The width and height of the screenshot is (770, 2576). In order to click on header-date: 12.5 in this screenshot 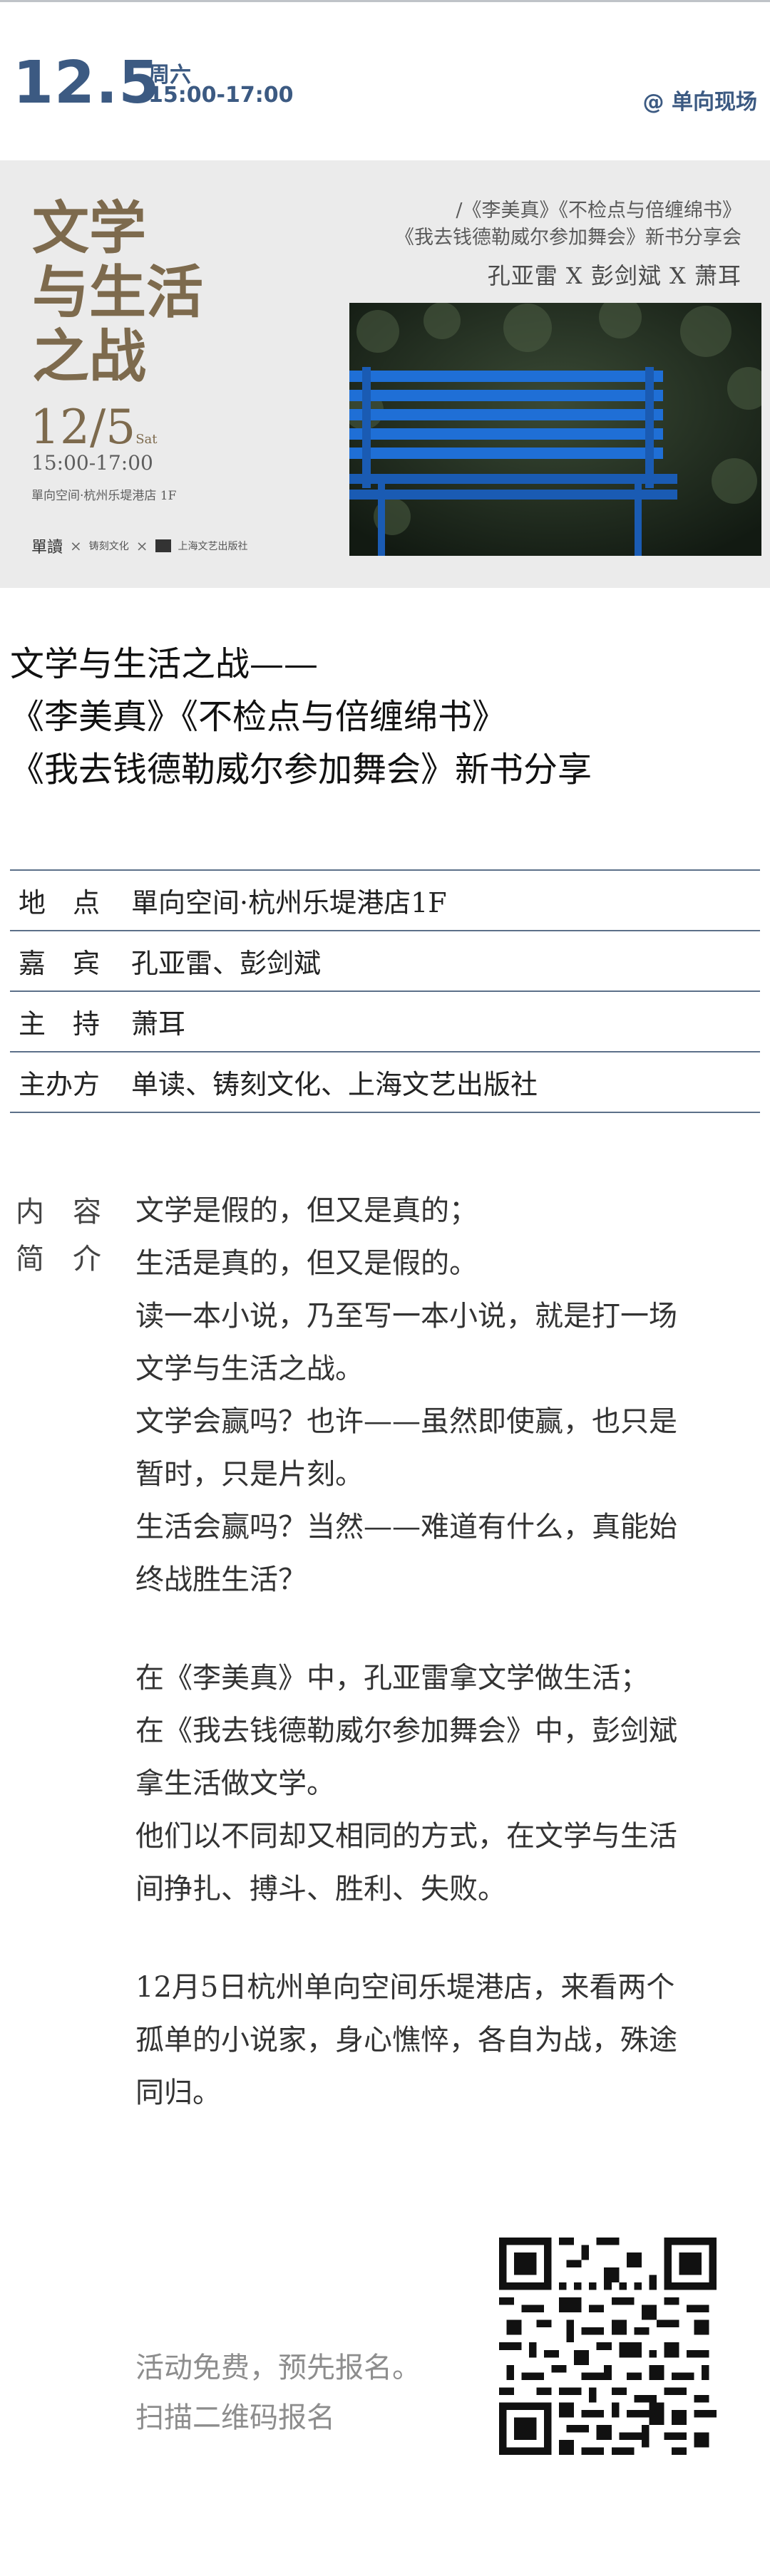, I will do `click(86, 83)`.